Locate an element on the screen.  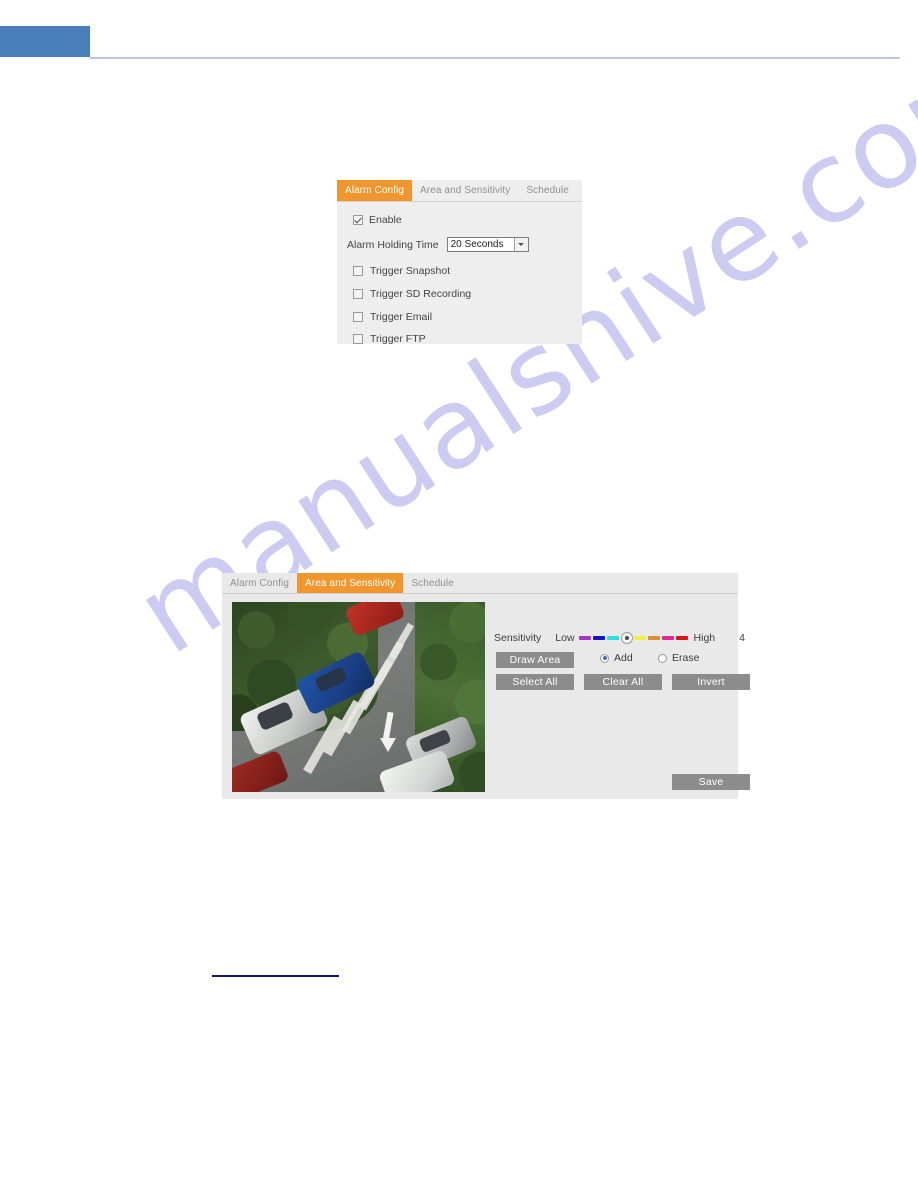
sensitivity-high-label: High is located at coordinates (704, 638).